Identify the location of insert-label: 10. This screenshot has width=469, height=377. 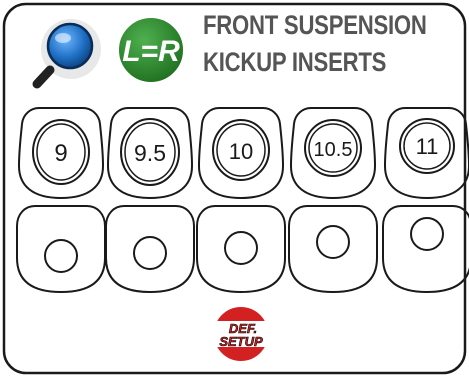
(241, 151).